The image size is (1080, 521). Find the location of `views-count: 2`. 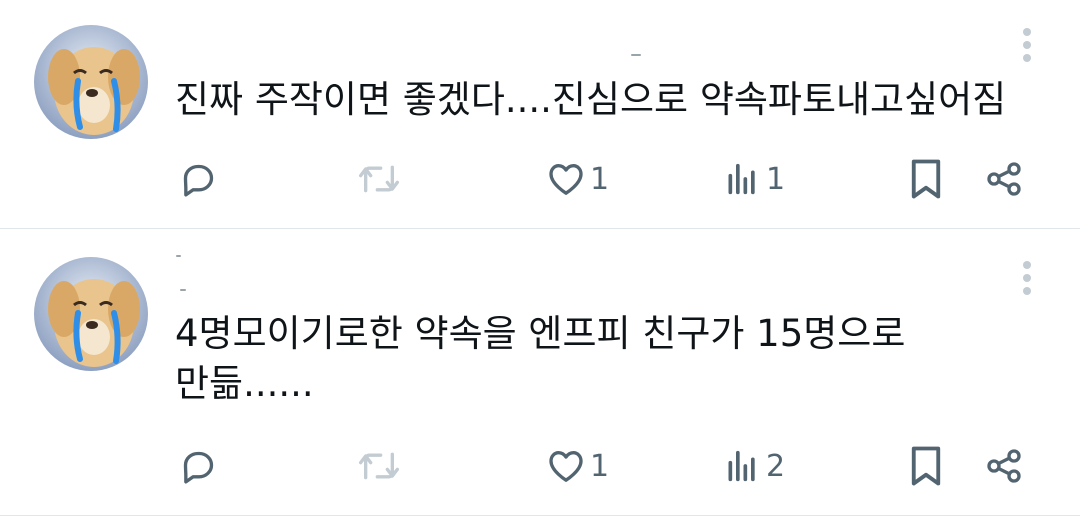

views-count: 2 is located at coordinates (776, 466).